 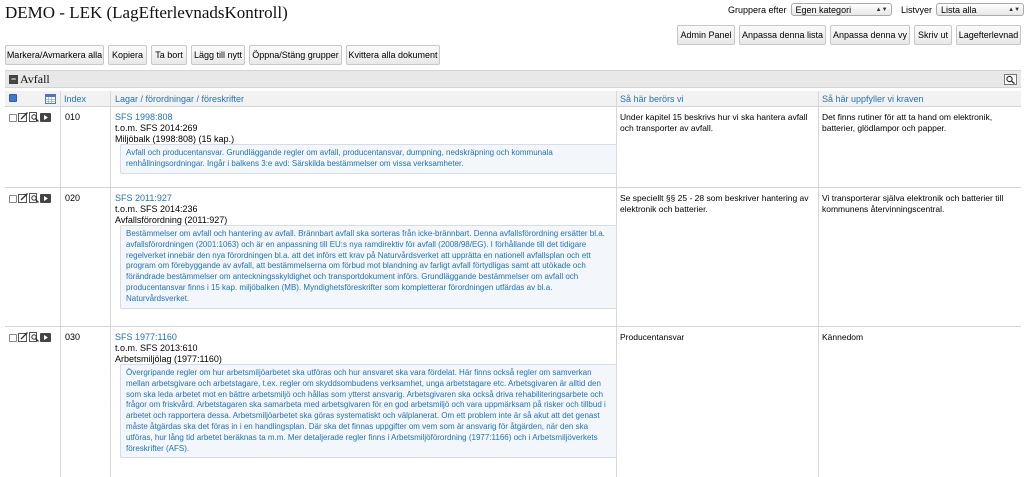 I want to click on zoom-search-icon, so click(x=1010, y=80).